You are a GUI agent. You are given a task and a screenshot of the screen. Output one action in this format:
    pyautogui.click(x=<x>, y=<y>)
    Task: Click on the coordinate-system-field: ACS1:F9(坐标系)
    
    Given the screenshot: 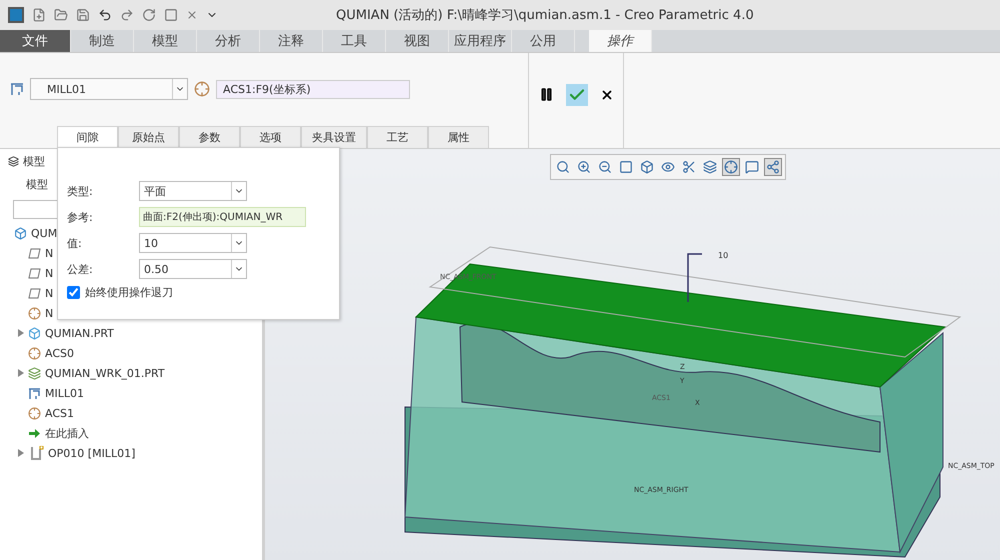 What is the action you would take?
    pyautogui.click(x=313, y=89)
    